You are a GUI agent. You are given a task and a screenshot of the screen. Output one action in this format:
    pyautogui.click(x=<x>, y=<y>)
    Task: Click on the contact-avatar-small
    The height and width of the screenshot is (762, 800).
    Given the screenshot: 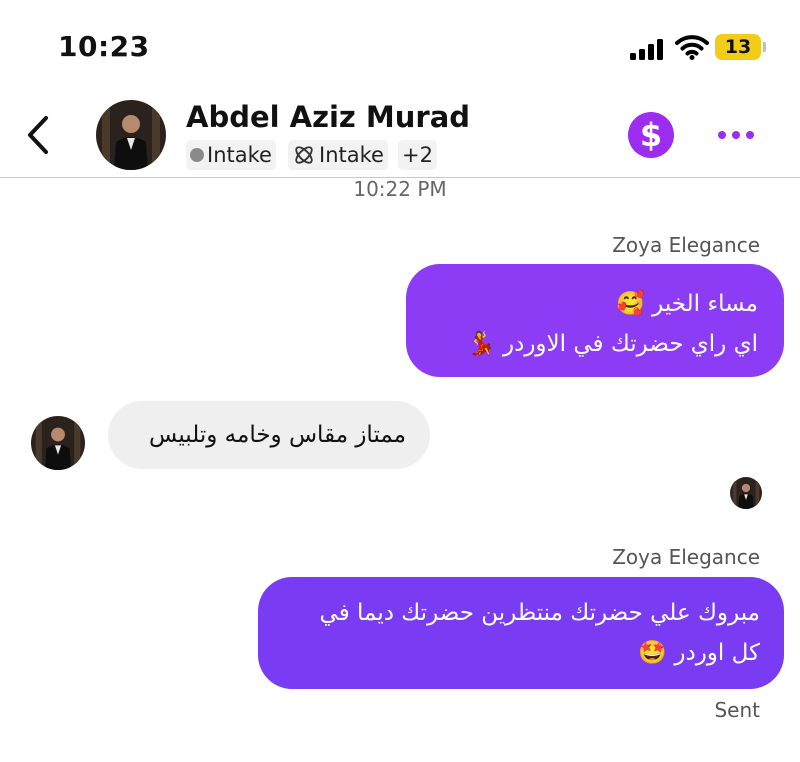 What is the action you would take?
    pyautogui.click(x=58, y=443)
    